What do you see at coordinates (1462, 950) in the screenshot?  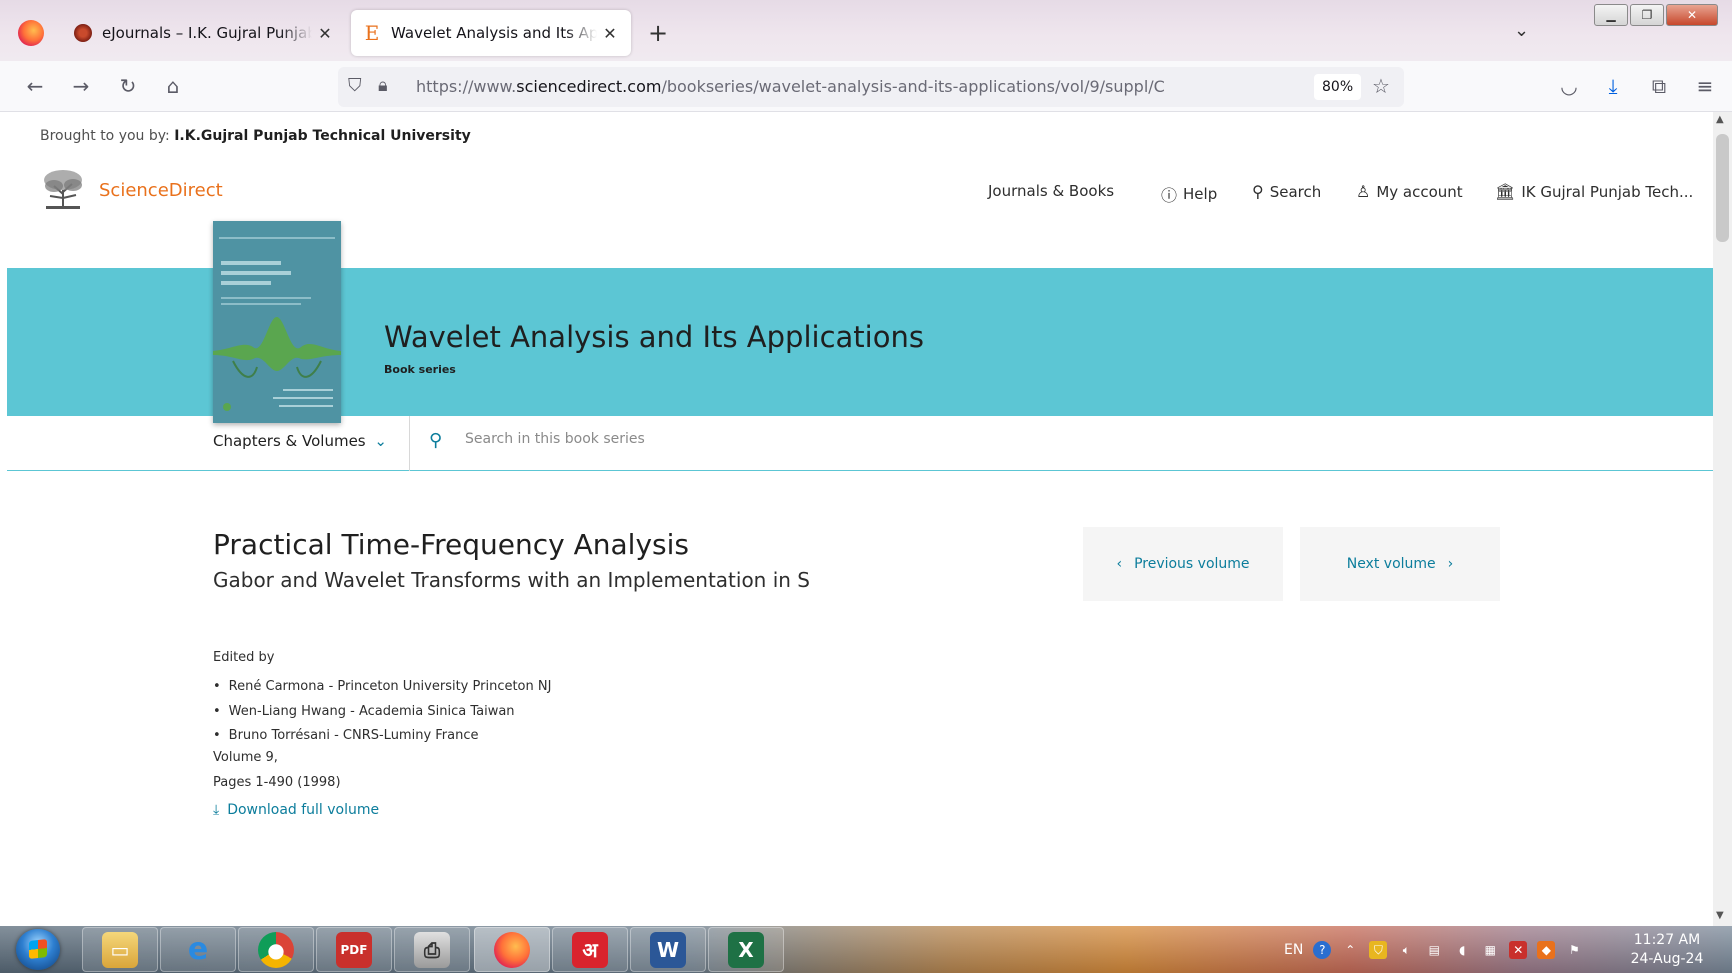 I see `speaker-icon: ◖` at bounding box center [1462, 950].